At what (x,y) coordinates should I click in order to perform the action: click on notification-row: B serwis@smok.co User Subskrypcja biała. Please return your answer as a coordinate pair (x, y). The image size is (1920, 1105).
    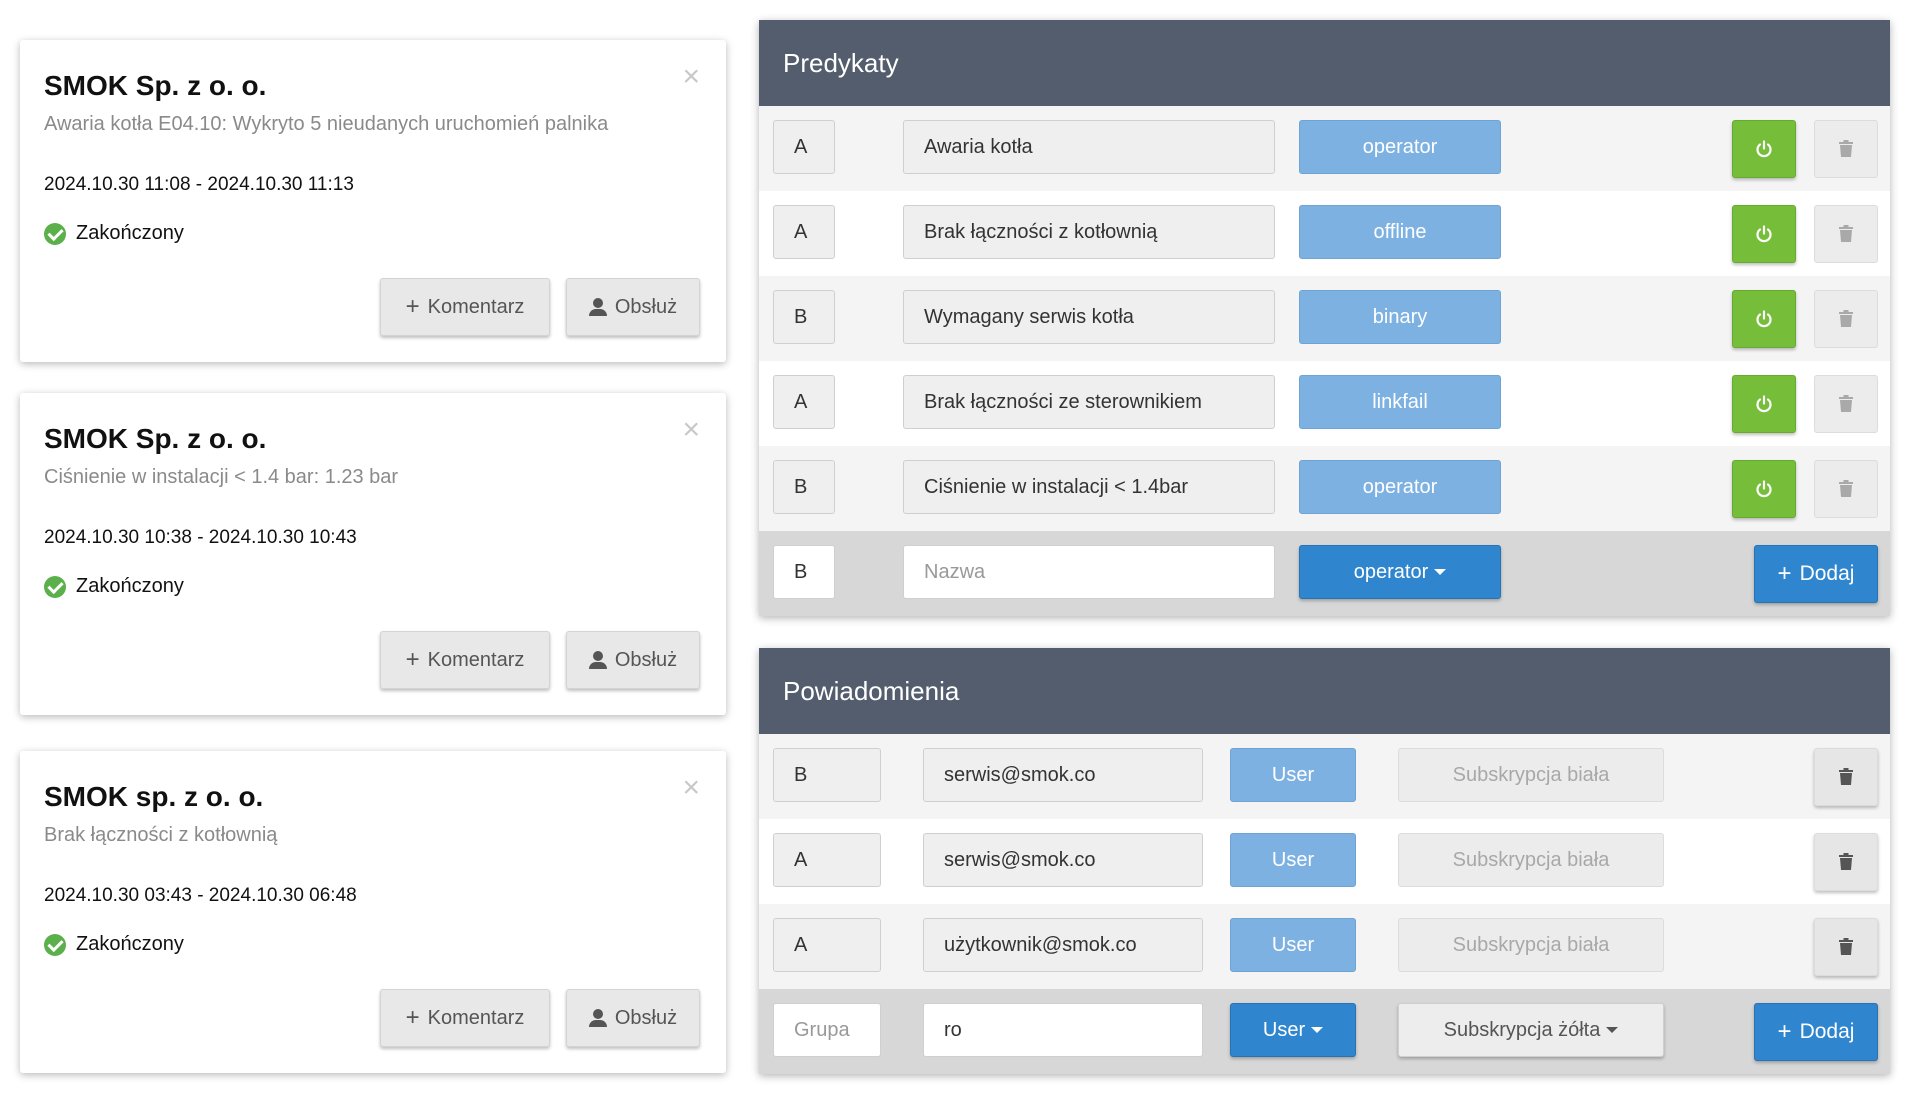
    Looking at the image, I should click on (1324, 776).